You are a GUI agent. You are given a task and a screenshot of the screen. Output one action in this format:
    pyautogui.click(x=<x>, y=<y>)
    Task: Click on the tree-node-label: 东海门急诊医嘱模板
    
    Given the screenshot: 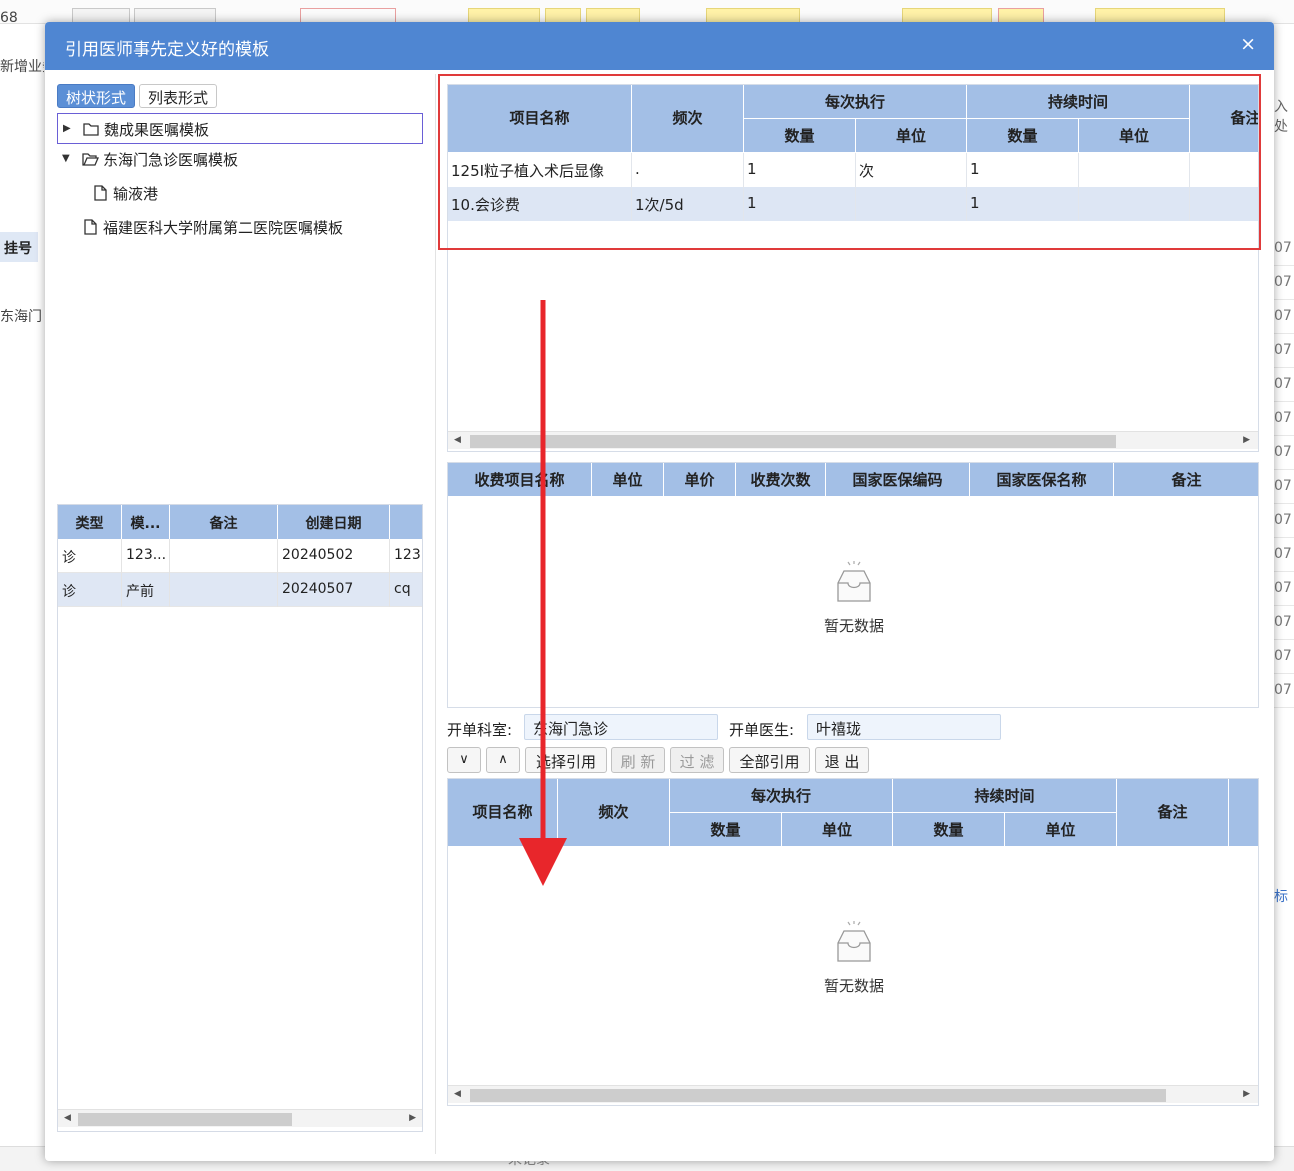 What is the action you would take?
    pyautogui.click(x=171, y=160)
    